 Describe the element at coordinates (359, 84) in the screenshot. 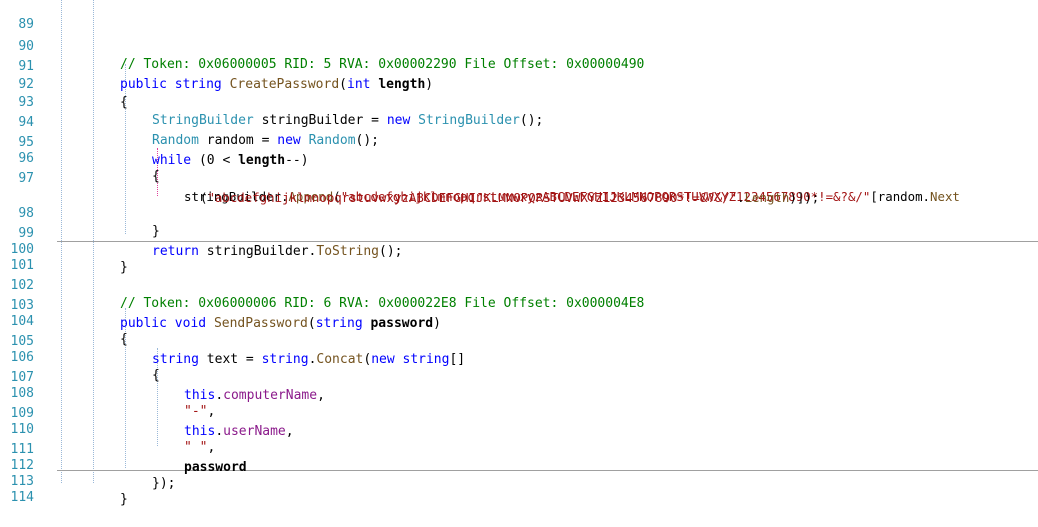

I see `keyword: int` at that location.